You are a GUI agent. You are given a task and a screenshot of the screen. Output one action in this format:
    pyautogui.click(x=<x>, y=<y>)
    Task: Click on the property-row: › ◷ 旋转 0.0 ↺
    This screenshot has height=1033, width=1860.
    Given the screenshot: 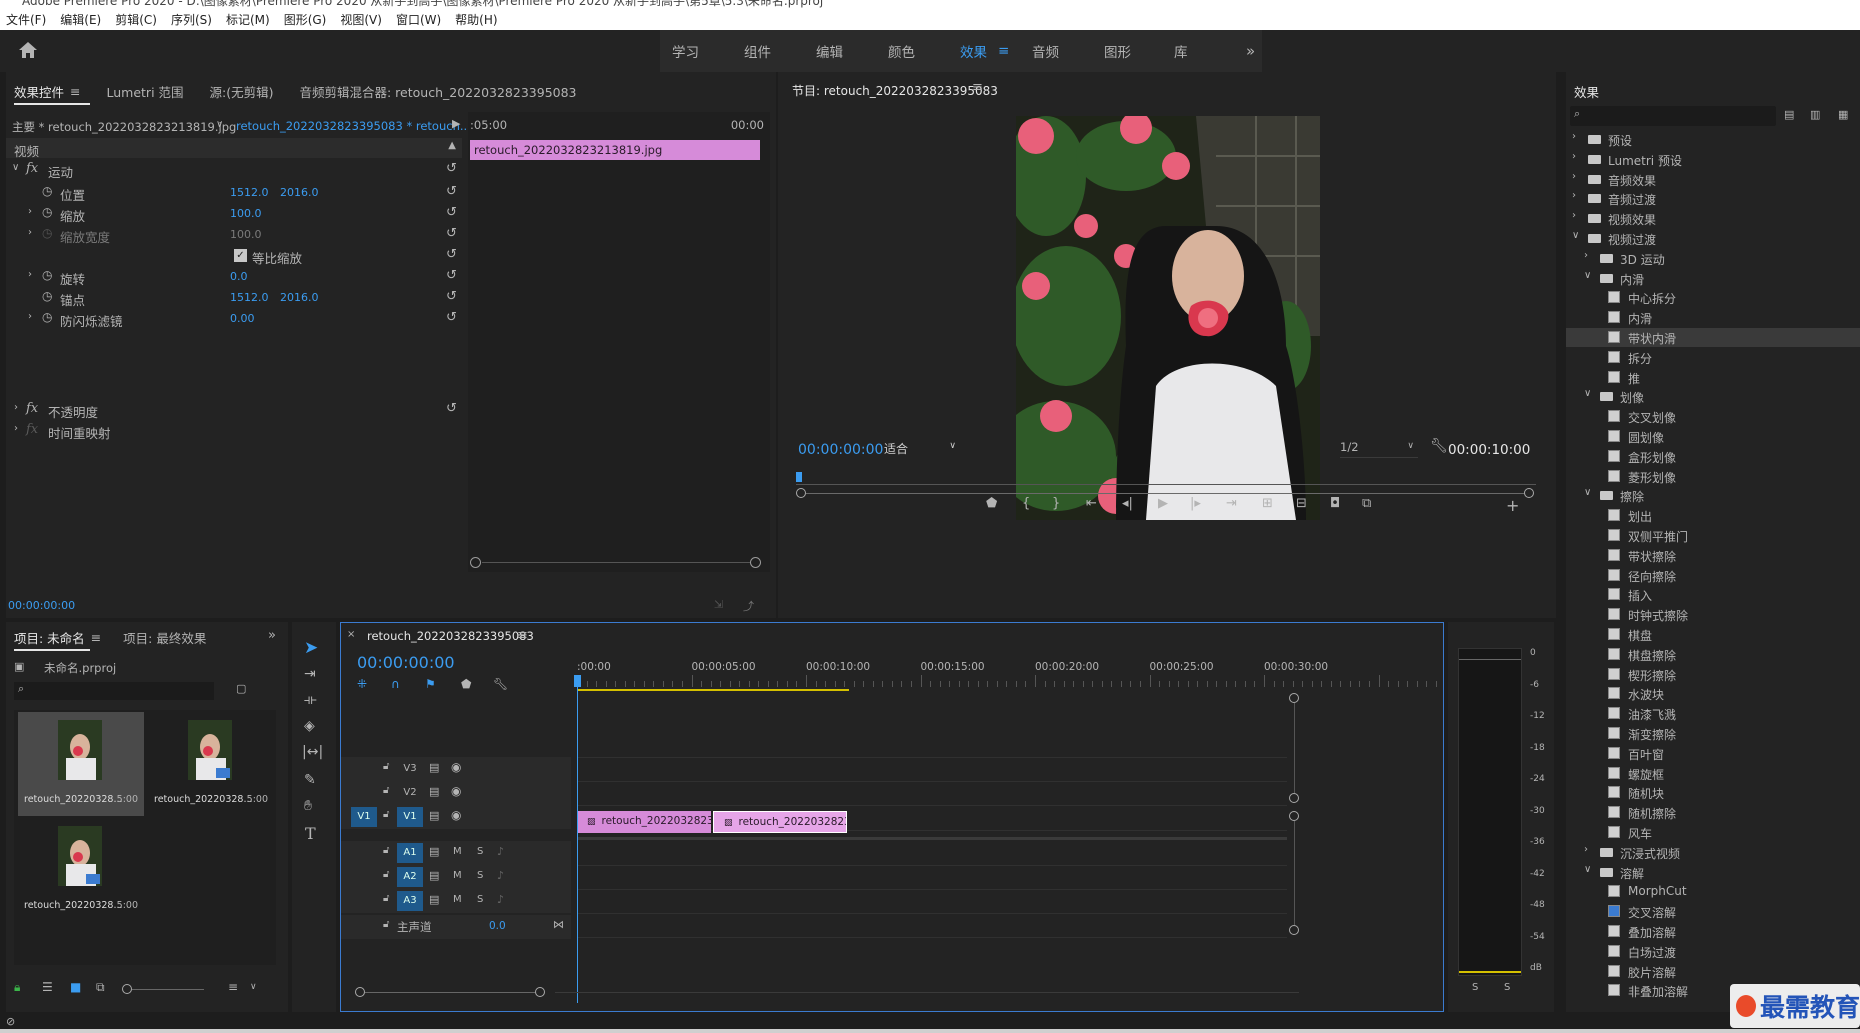 What is the action you would take?
    pyautogui.click(x=234, y=277)
    